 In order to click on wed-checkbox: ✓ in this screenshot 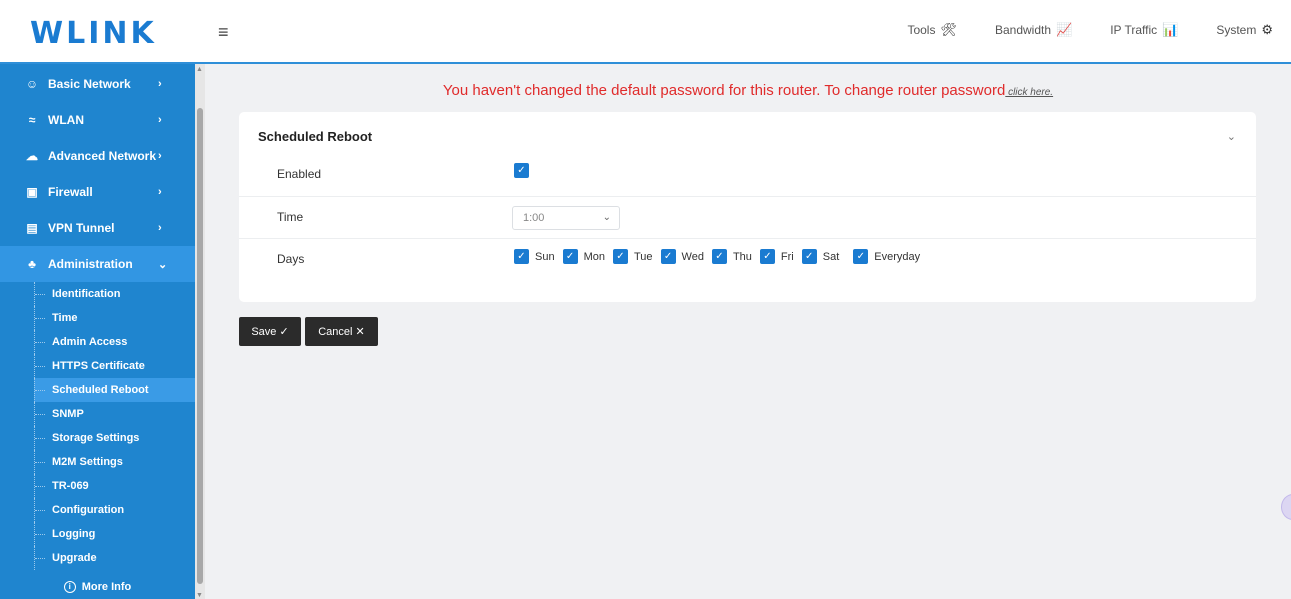, I will do `click(668, 256)`.